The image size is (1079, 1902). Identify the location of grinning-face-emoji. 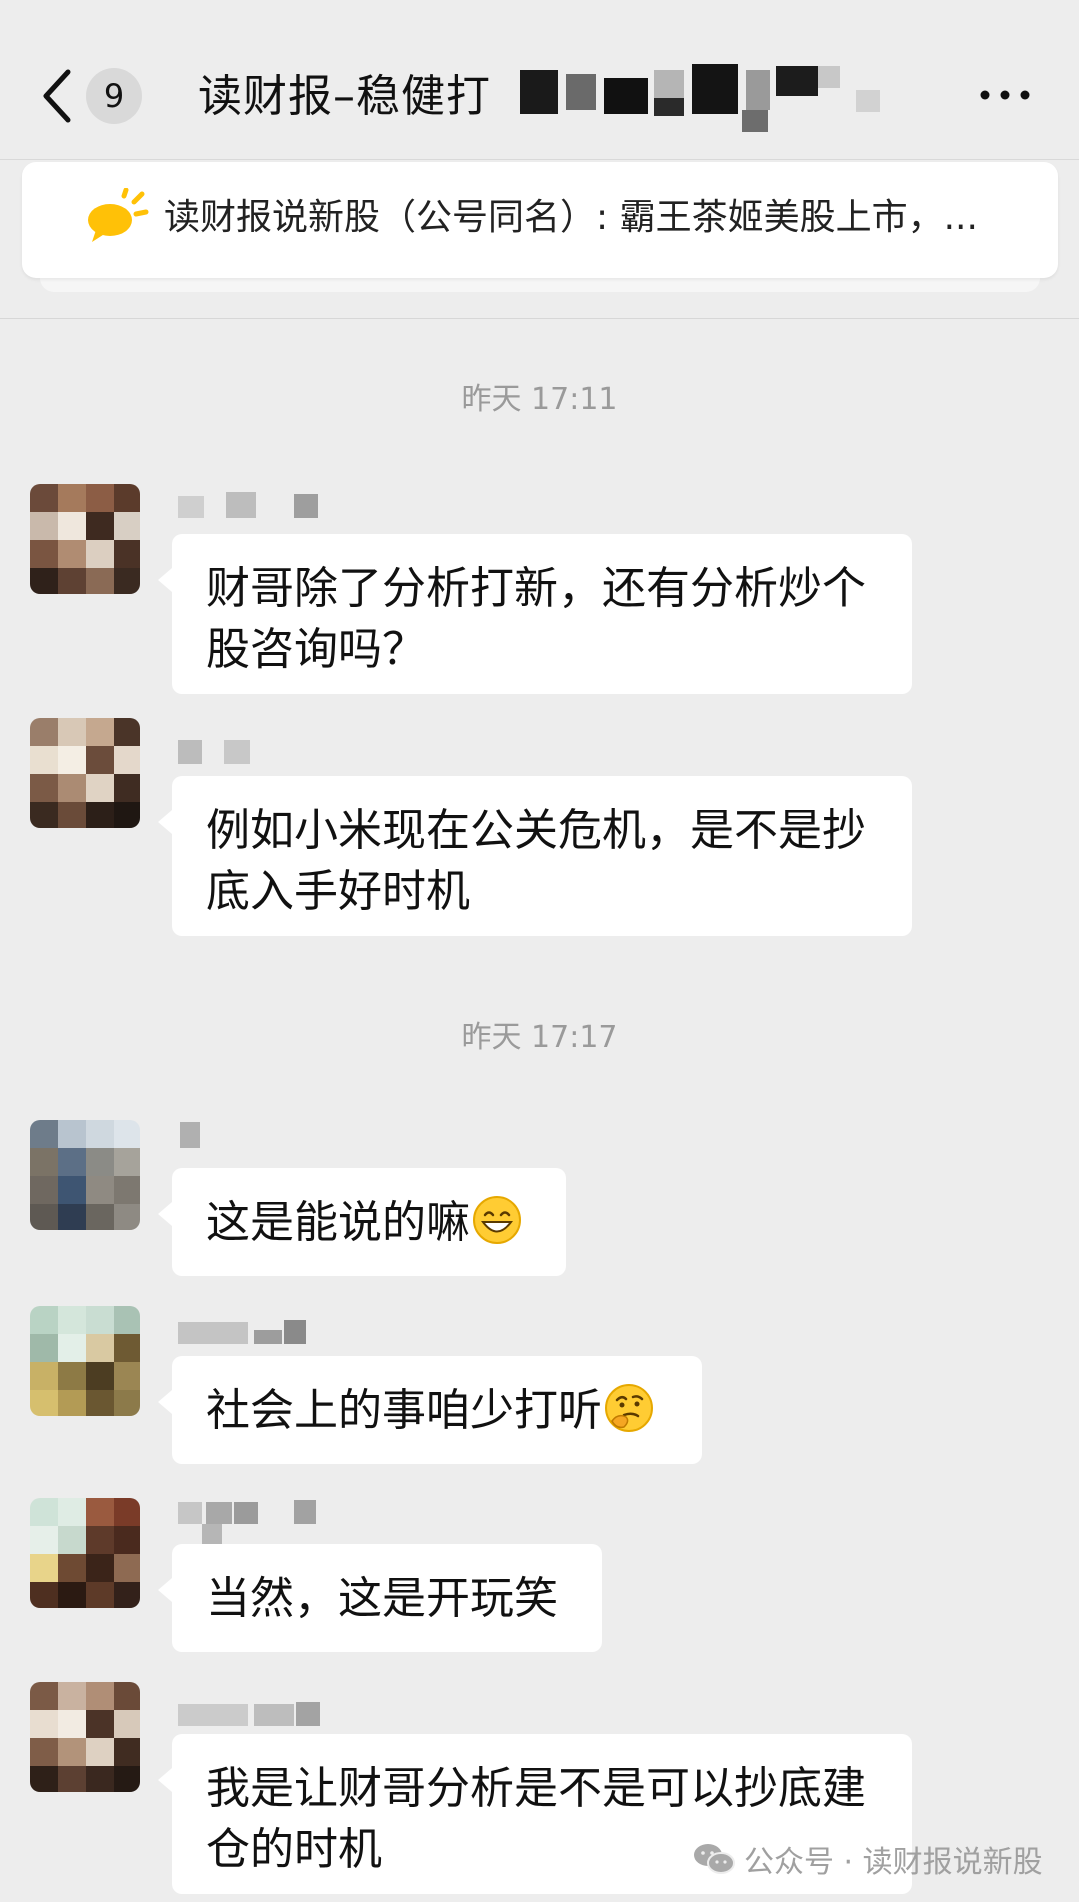
(497, 1220).